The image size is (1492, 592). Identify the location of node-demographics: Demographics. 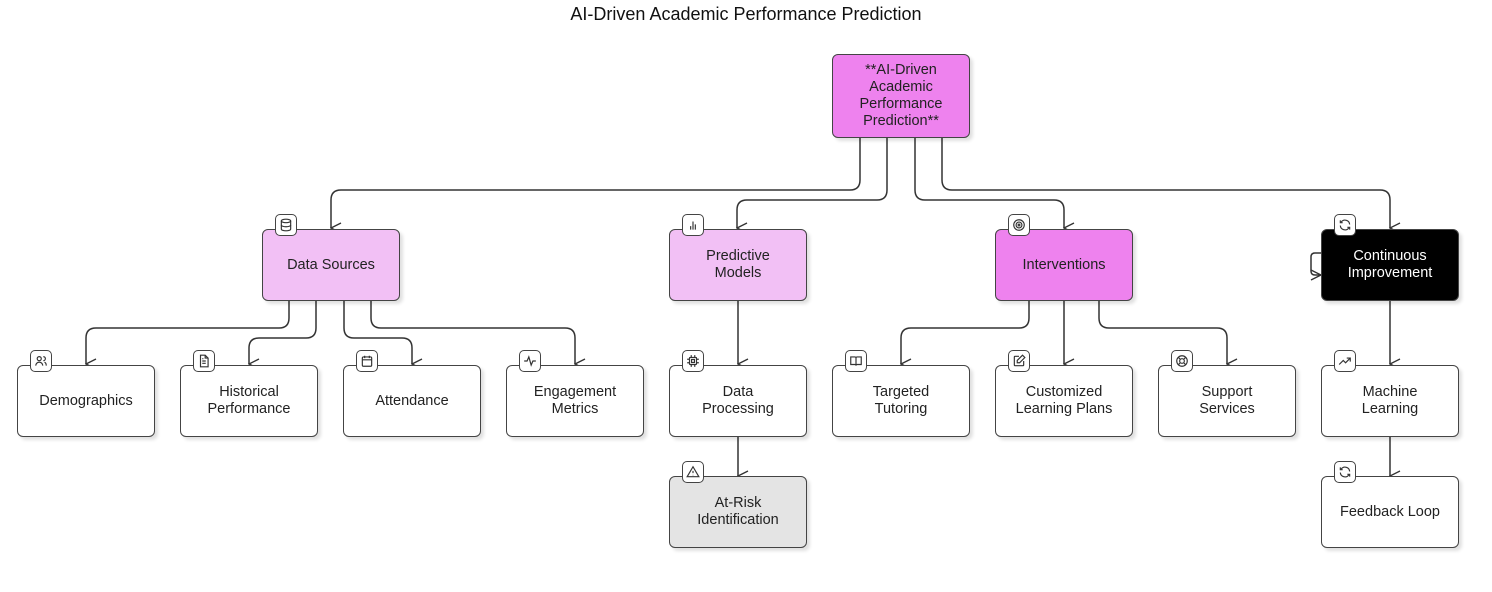
(86, 401).